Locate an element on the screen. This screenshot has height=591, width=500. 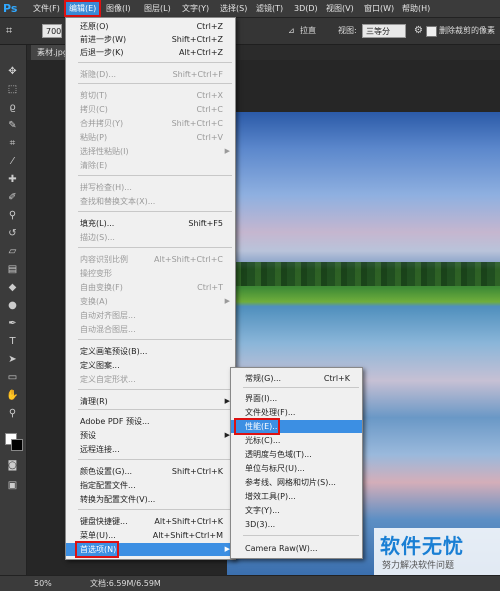
clone-stamp-tool-icon: ⚲ is located at coordinates (12, 215).